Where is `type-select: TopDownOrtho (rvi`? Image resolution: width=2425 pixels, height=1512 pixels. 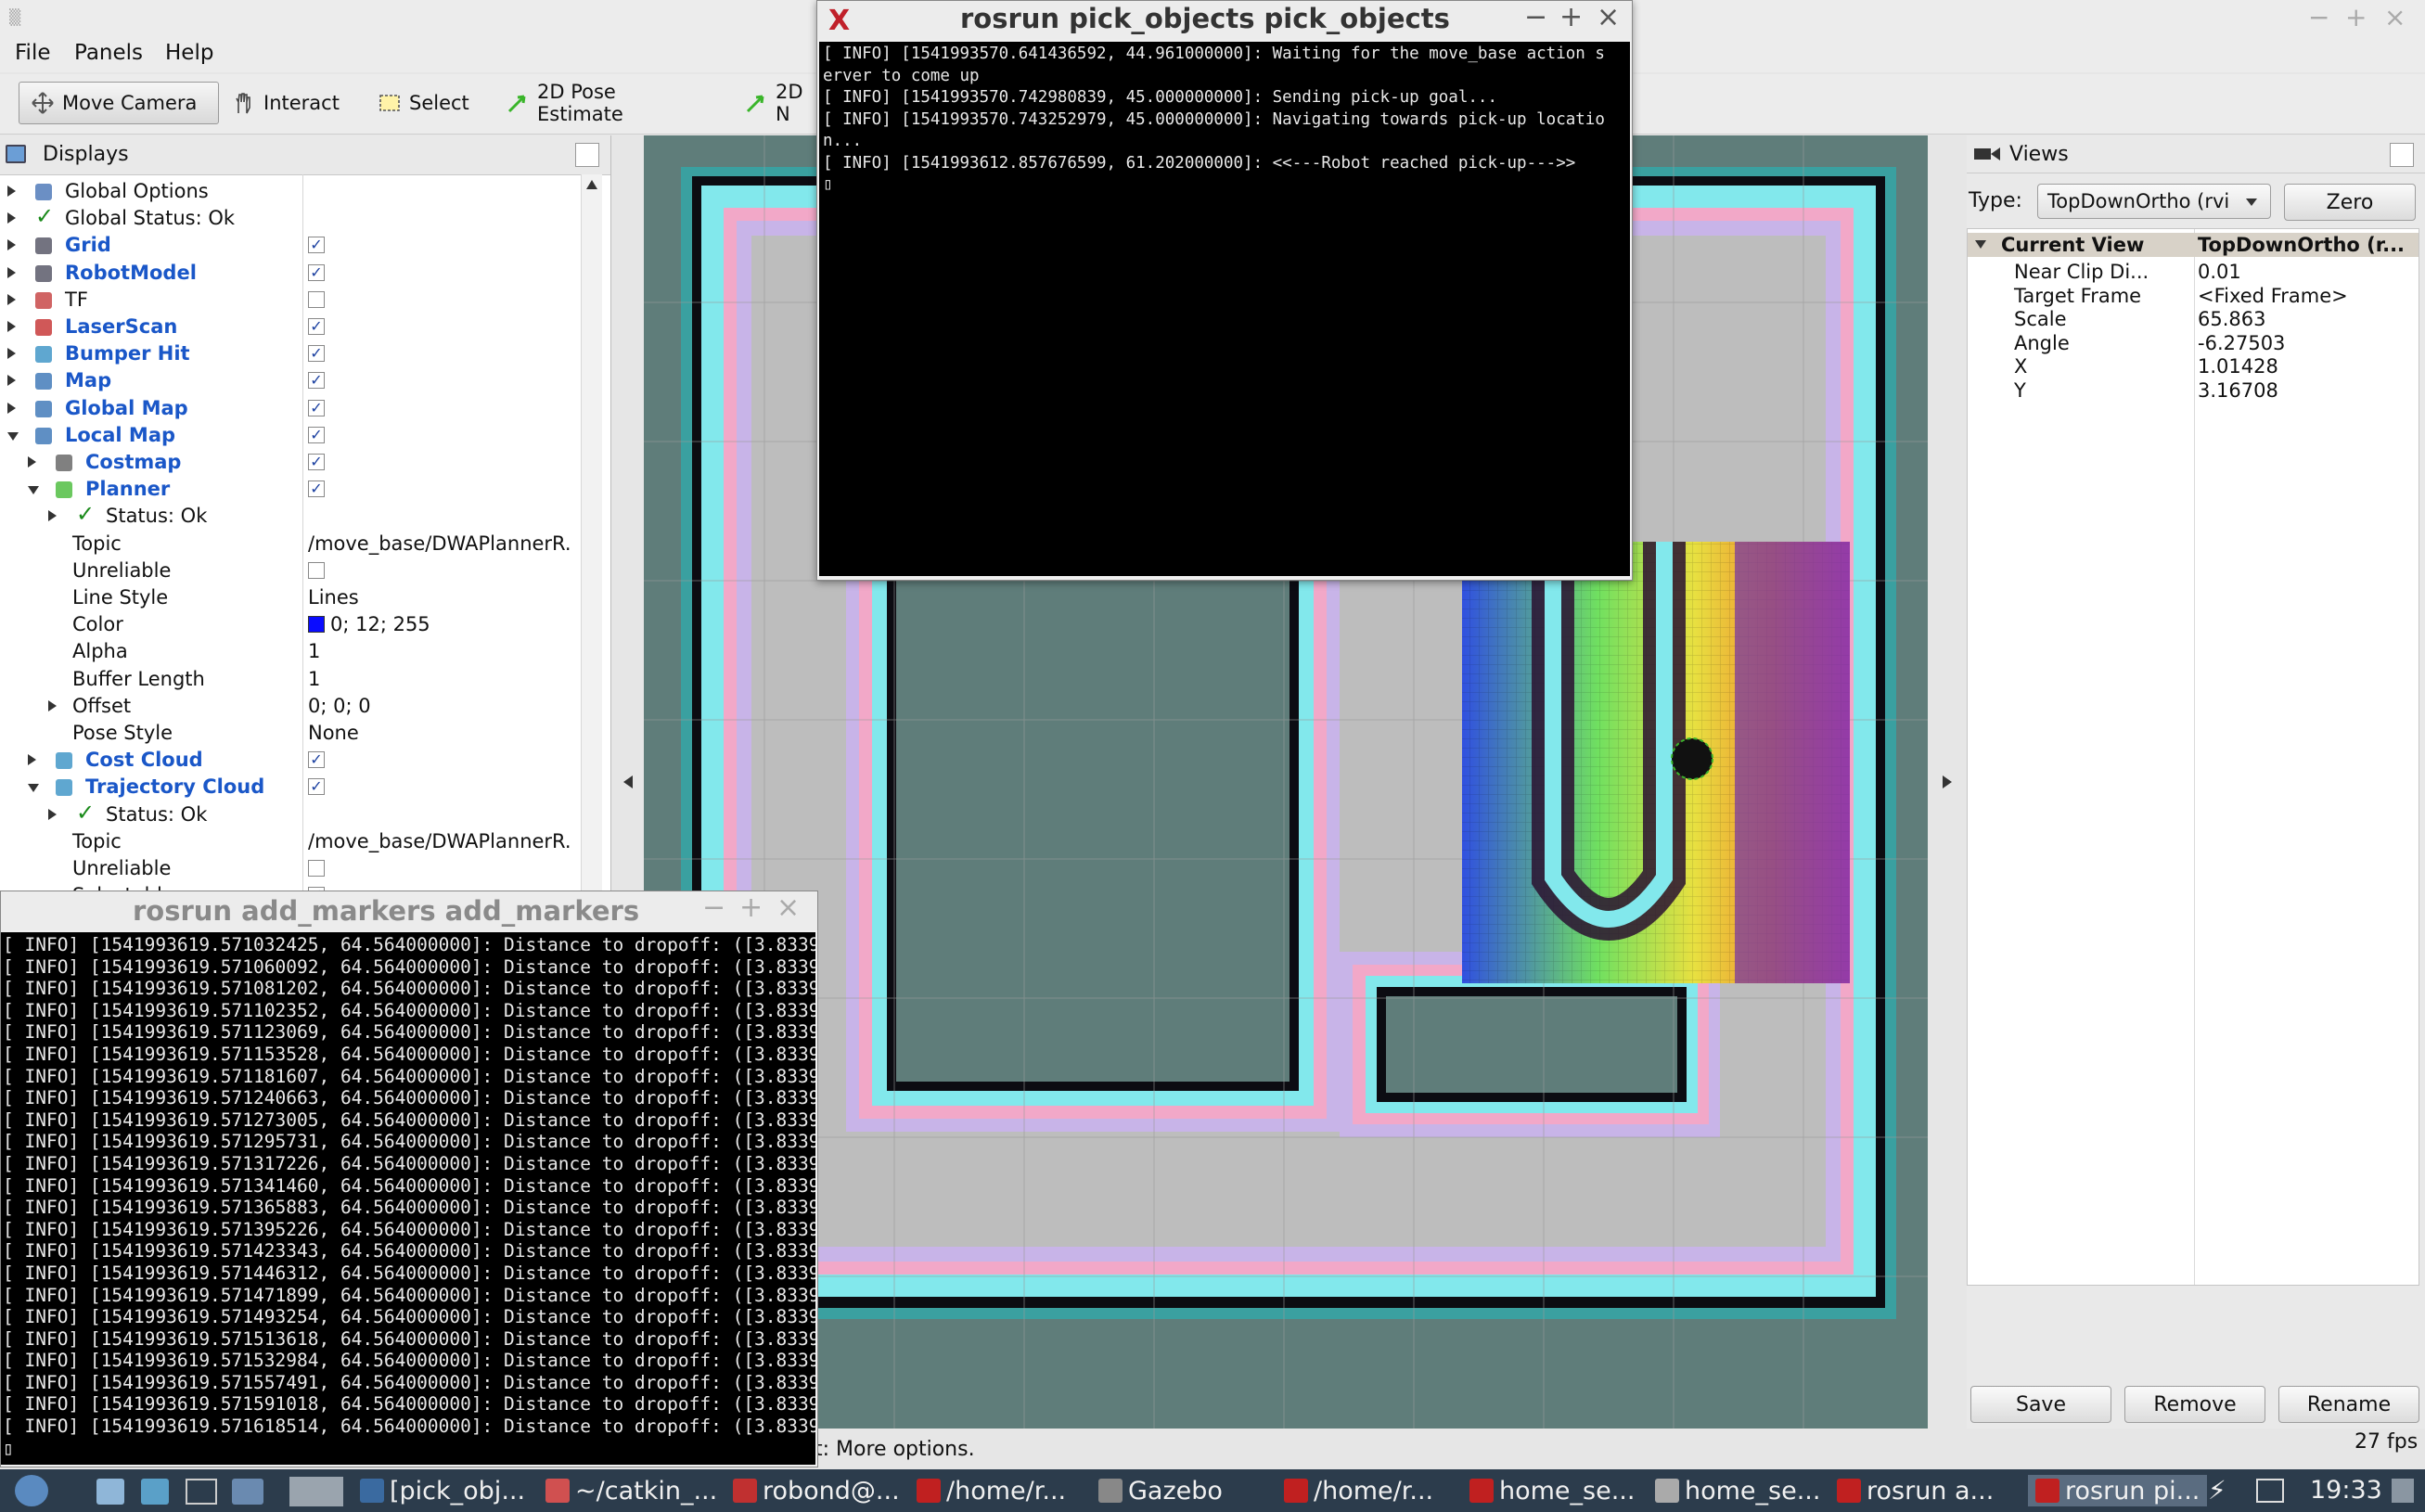 type-select: TopDownOrtho (rvi is located at coordinates (2154, 201).